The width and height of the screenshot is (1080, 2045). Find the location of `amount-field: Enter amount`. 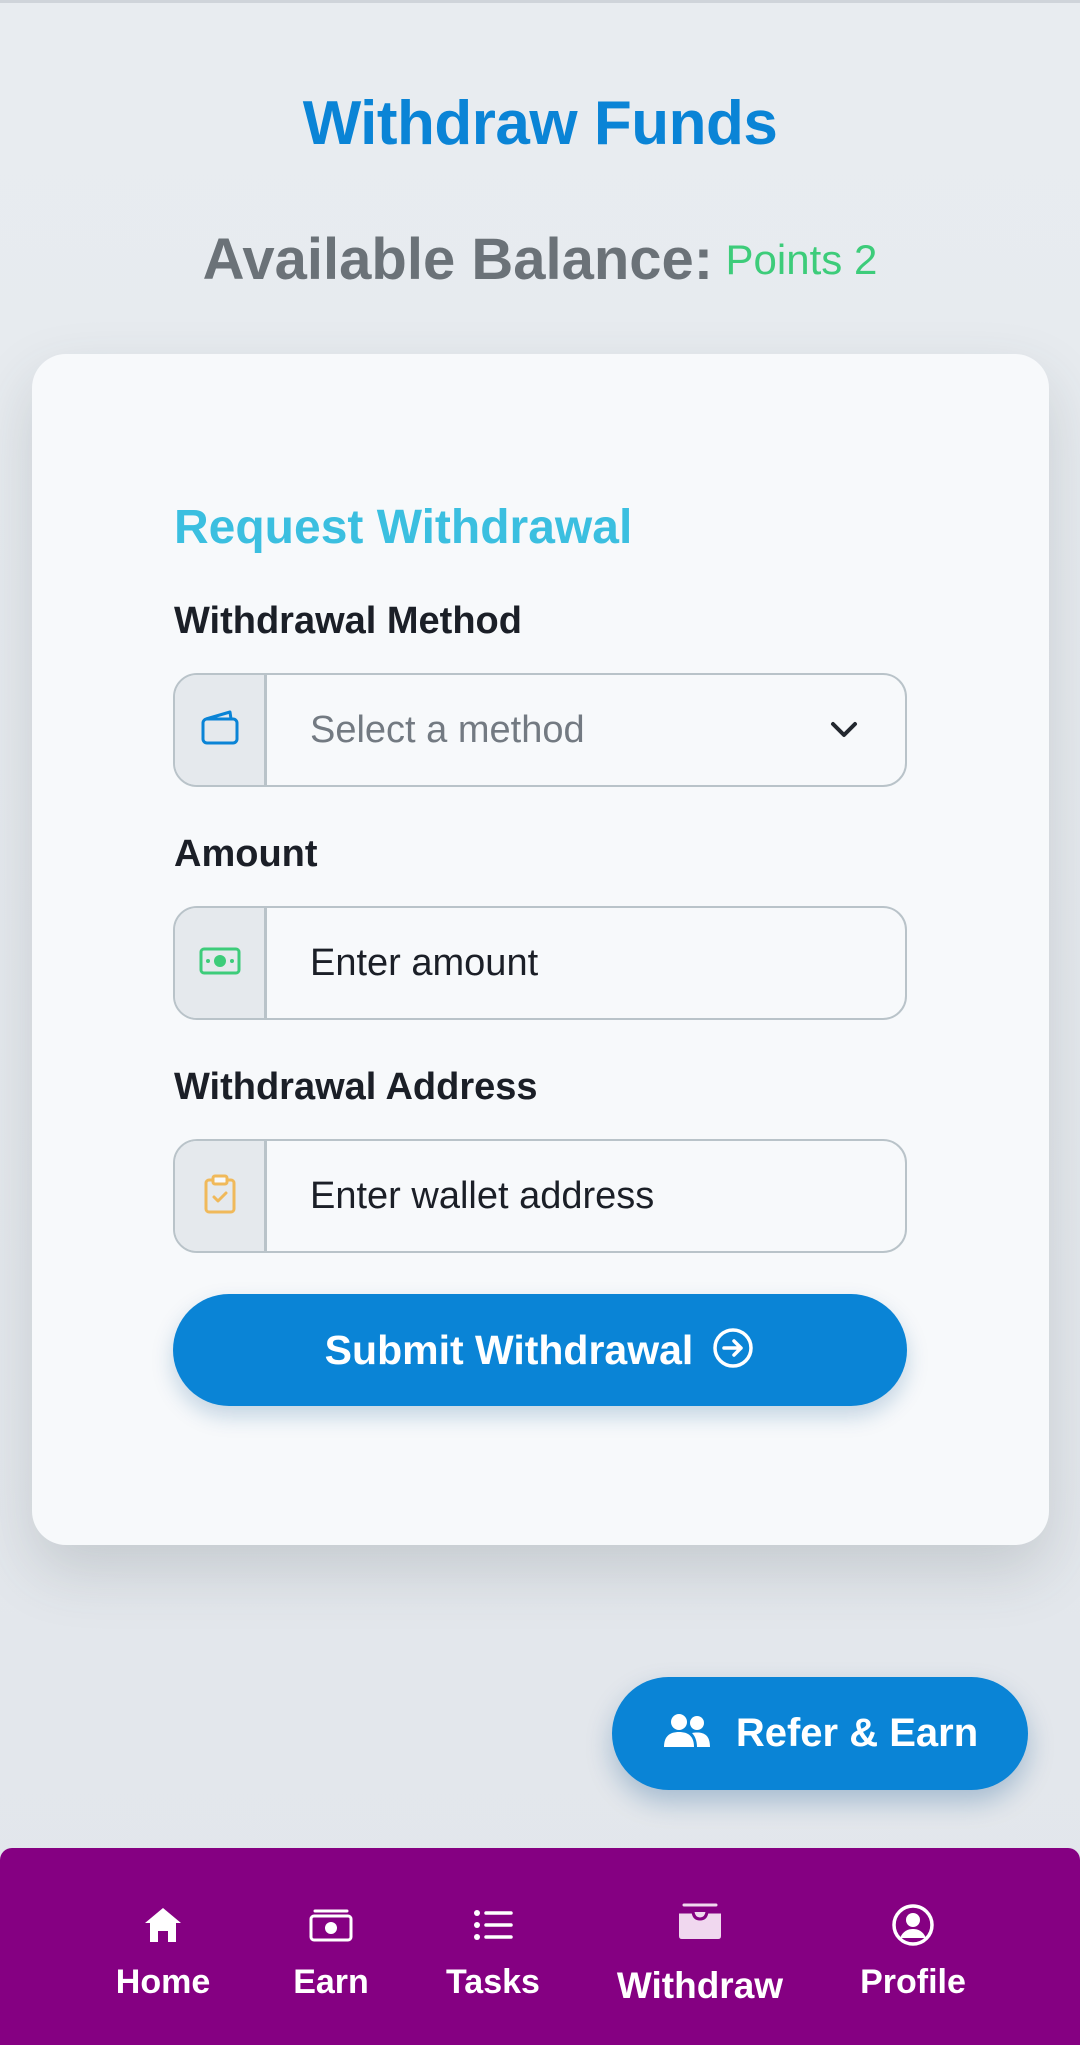

amount-field: Enter amount is located at coordinates (540, 963).